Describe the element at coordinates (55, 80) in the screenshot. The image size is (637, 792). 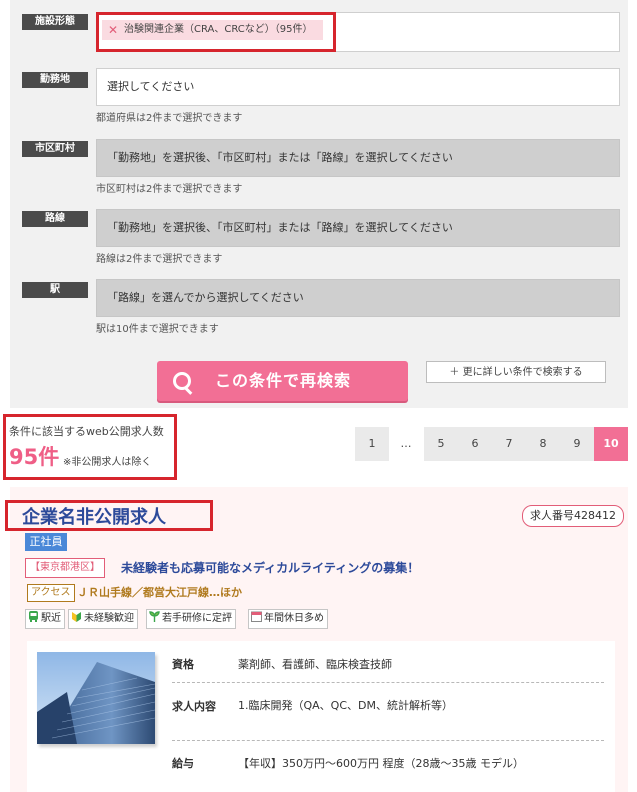
I see `label-work-location: 勤務地` at that location.